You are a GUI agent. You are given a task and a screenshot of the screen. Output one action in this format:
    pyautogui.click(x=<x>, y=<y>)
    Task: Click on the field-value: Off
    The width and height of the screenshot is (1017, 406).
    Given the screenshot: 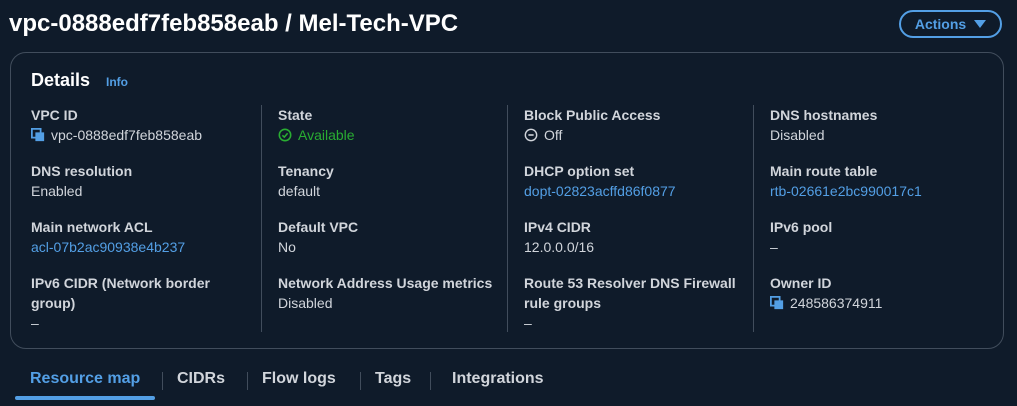 What is the action you would take?
    pyautogui.click(x=553, y=135)
    